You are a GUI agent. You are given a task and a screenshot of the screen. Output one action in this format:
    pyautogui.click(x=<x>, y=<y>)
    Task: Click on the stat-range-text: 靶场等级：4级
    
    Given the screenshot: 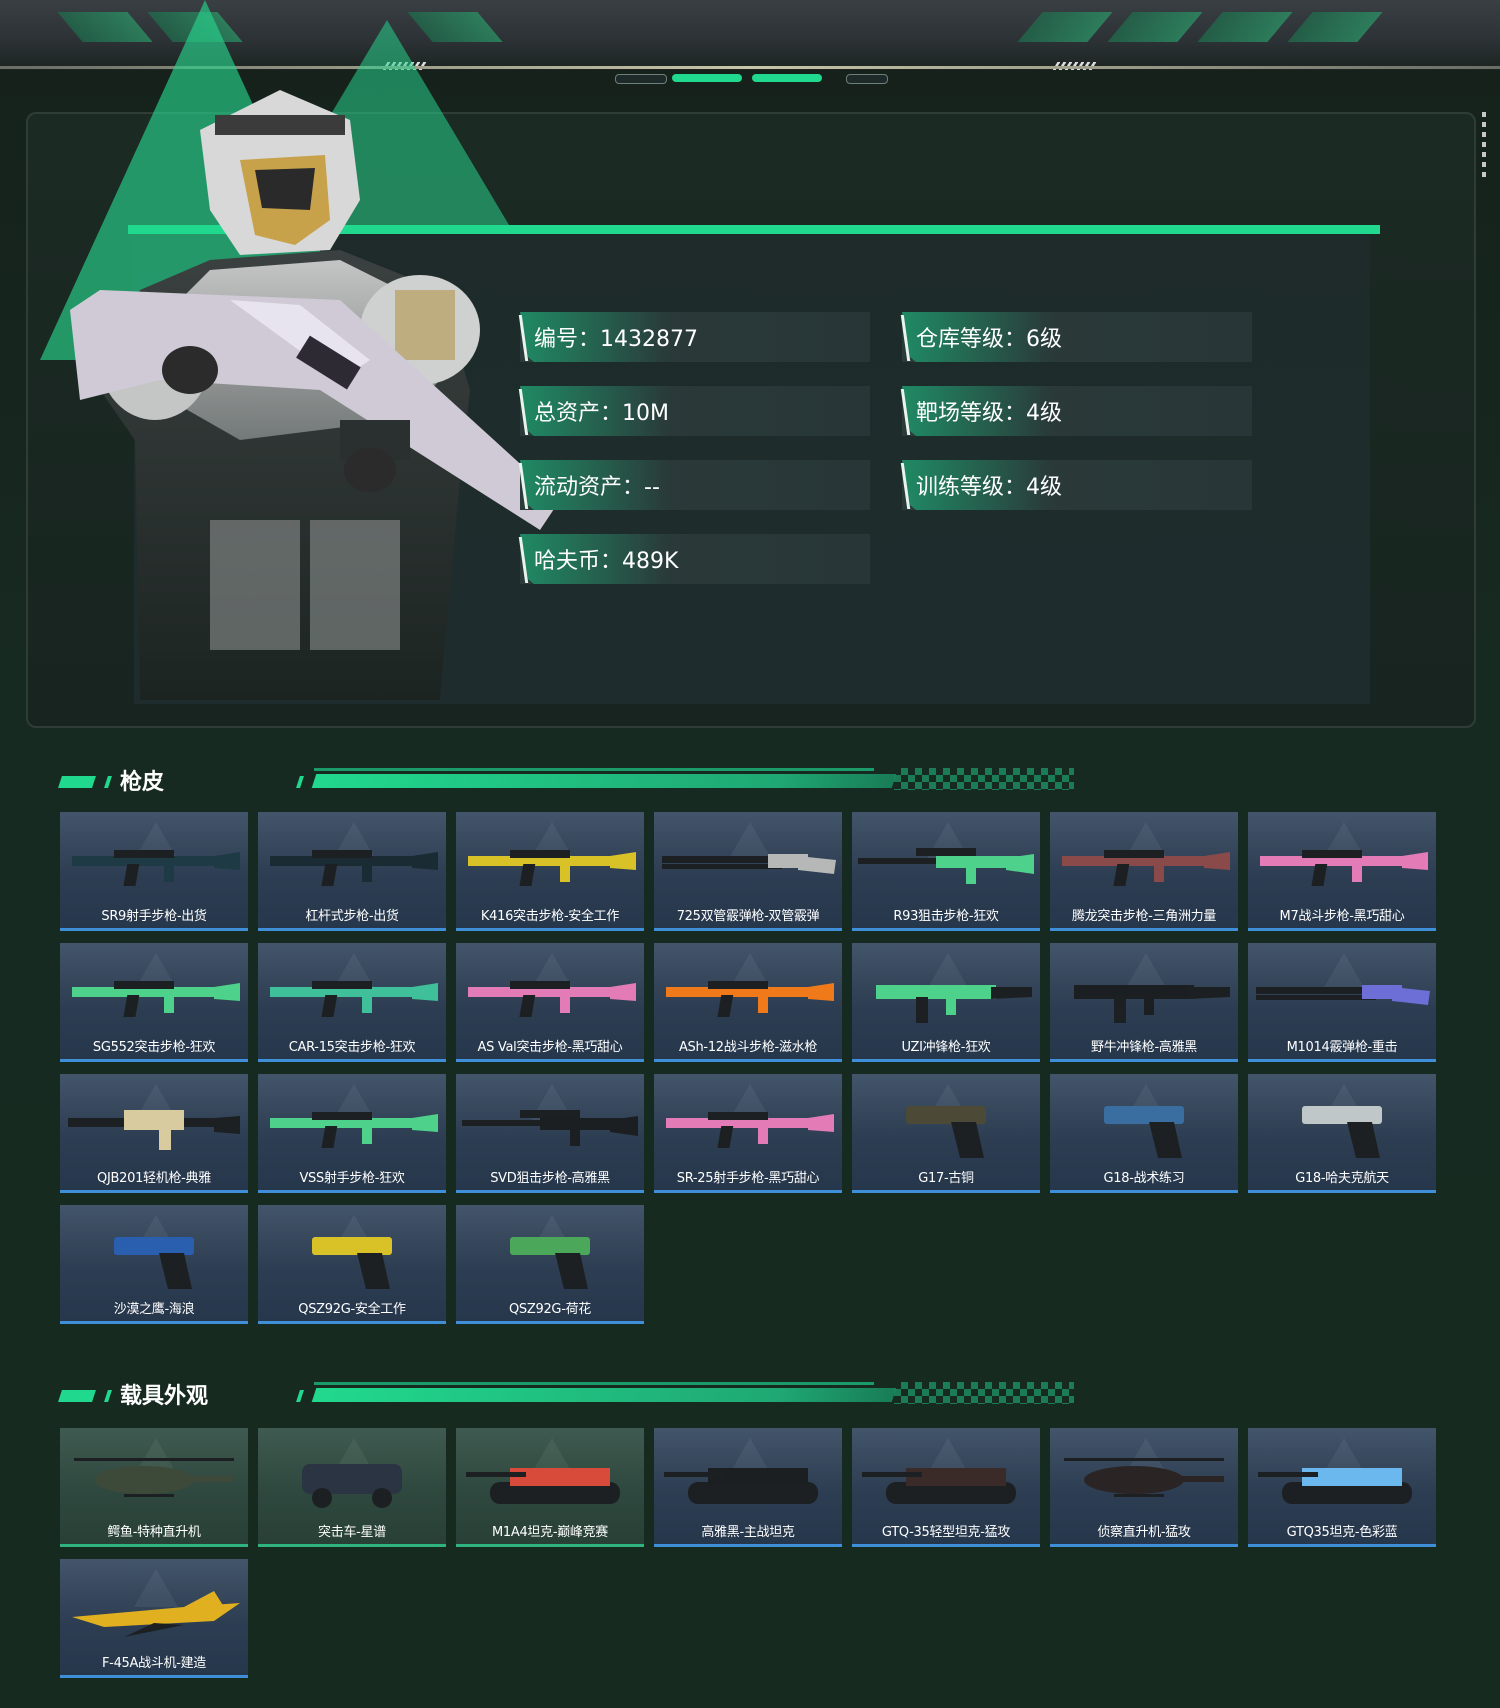 What is the action you would take?
    pyautogui.click(x=989, y=413)
    